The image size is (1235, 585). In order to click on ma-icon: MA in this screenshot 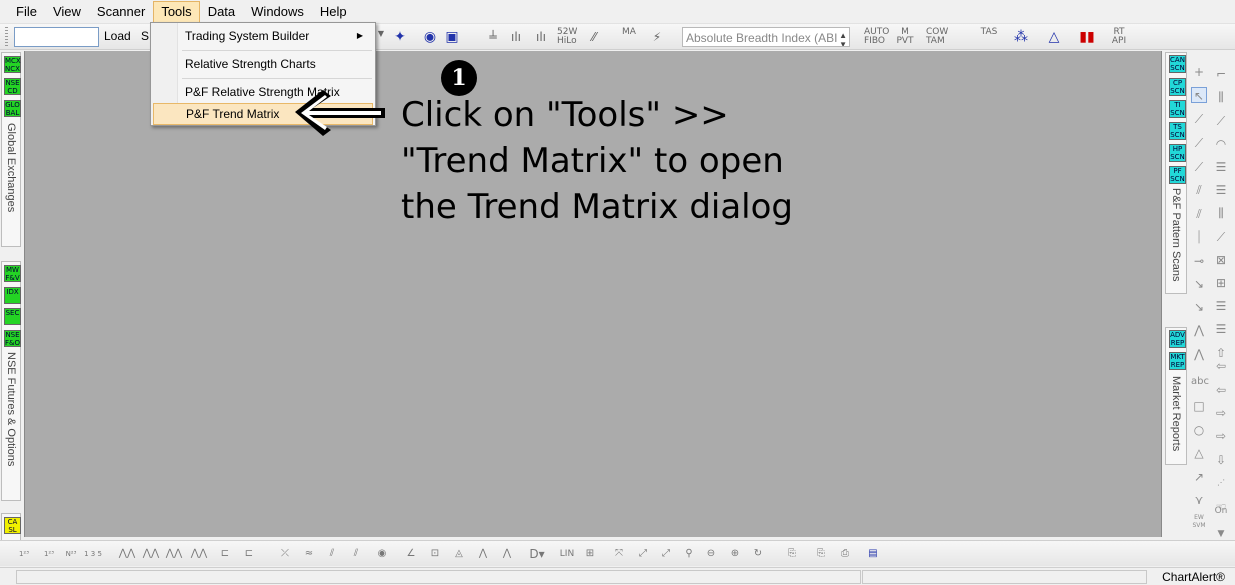, I will do `click(629, 37)`.